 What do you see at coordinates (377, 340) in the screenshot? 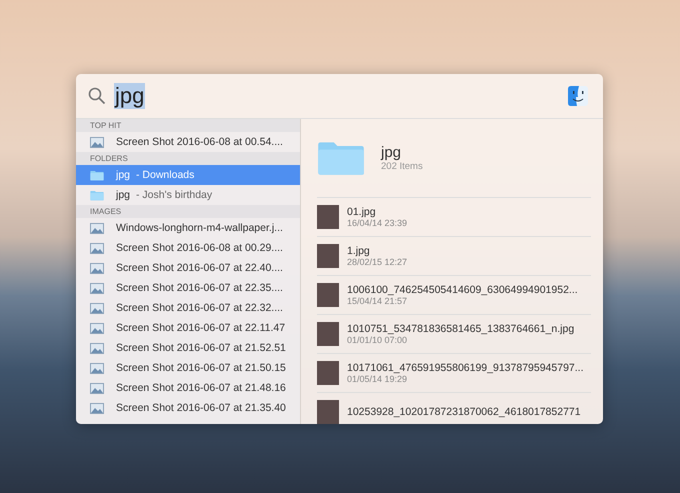
I see `file-date: 01/01/10 07:00` at bounding box center [377, 340].